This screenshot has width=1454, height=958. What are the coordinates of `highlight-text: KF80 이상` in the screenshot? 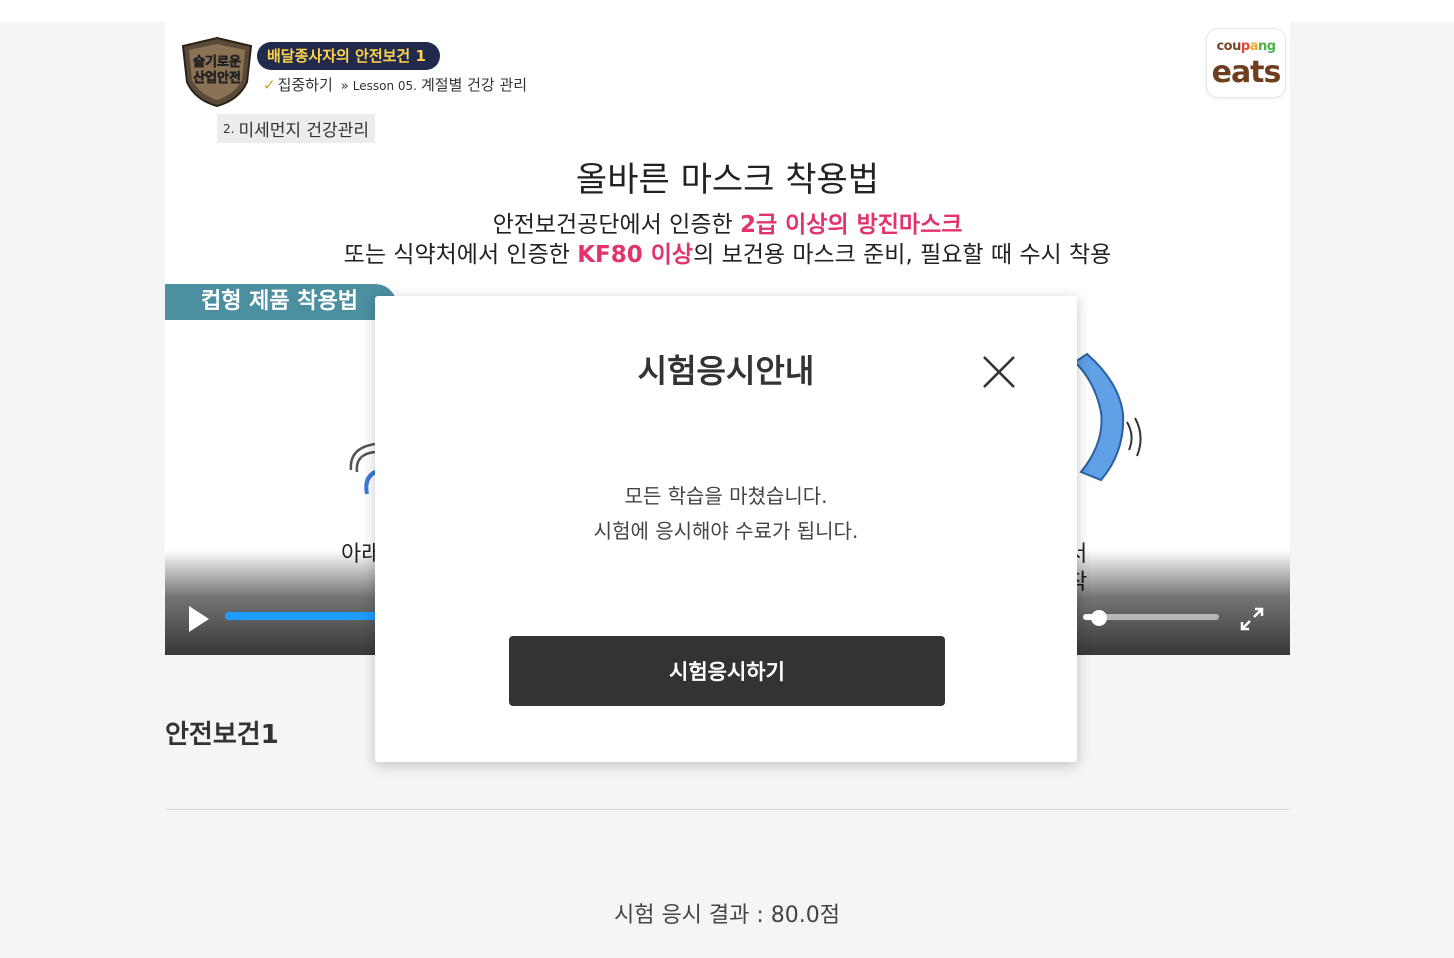 It's located at (635, 255).